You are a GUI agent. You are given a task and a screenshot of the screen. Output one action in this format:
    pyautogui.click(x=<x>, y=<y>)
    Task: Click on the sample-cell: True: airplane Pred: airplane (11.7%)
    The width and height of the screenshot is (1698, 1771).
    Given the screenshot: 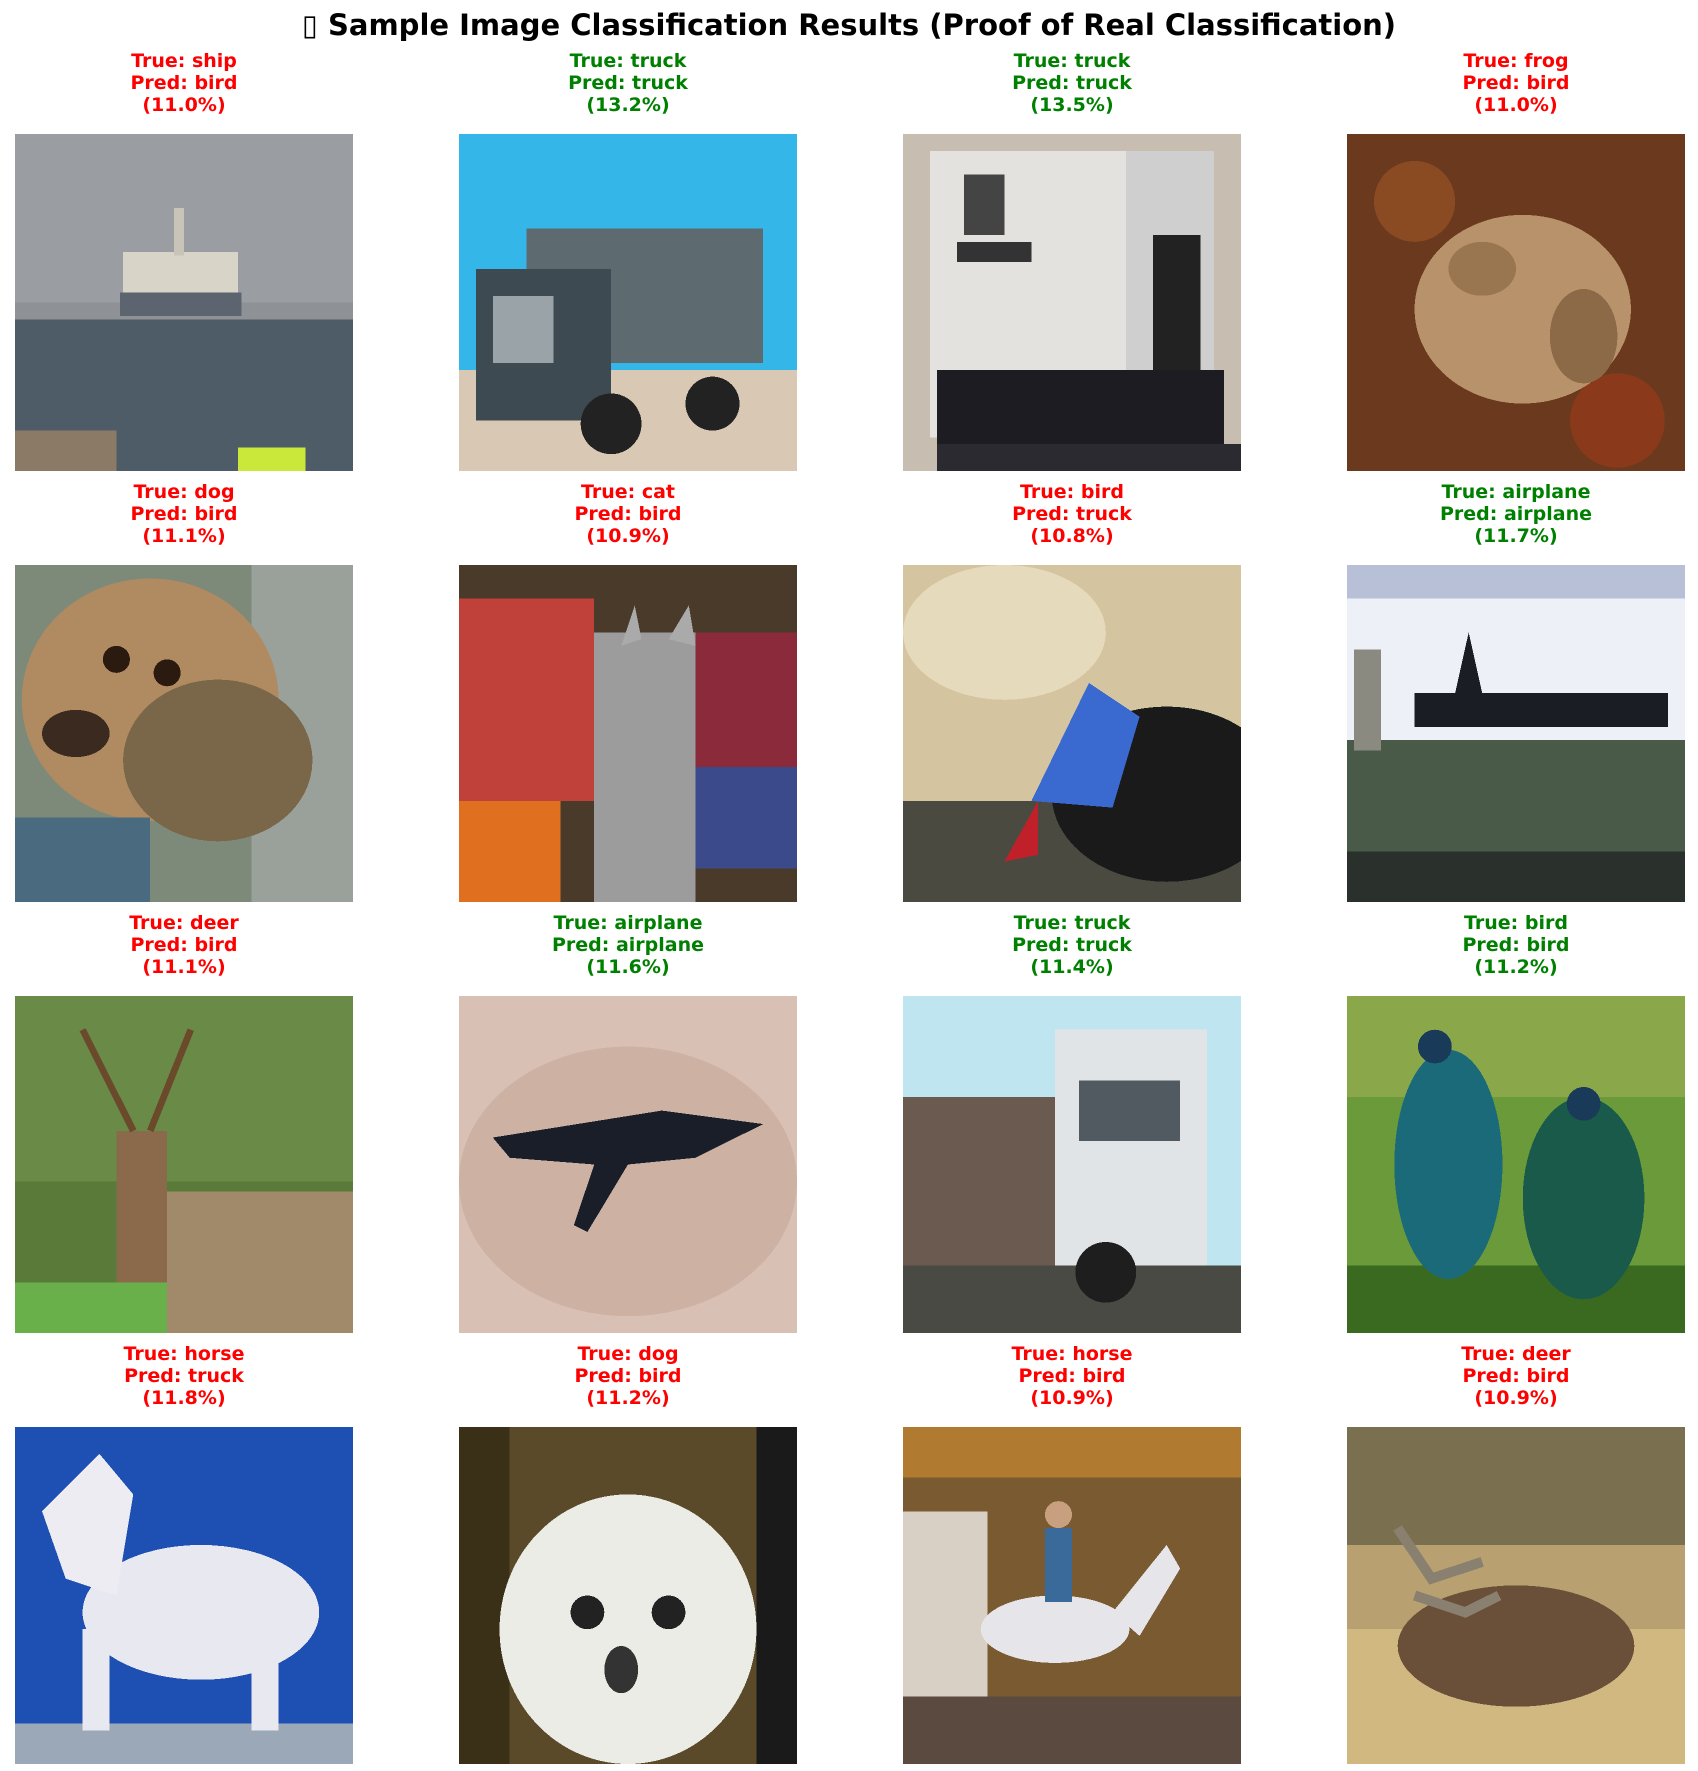 What is the action you would take?
    pyautogui.click(x=1516, y=691)
    